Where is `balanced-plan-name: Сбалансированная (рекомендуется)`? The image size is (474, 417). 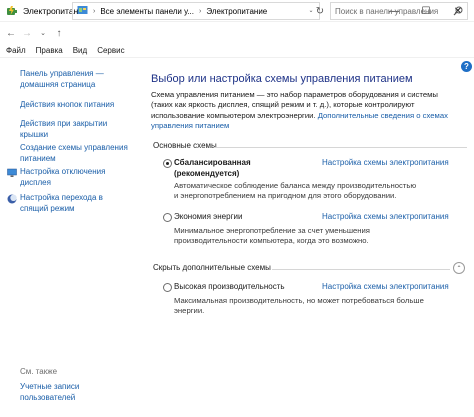 balanced-plan-name: Сбалансированная (рекомендуется) is located at coordinates (212, 168).